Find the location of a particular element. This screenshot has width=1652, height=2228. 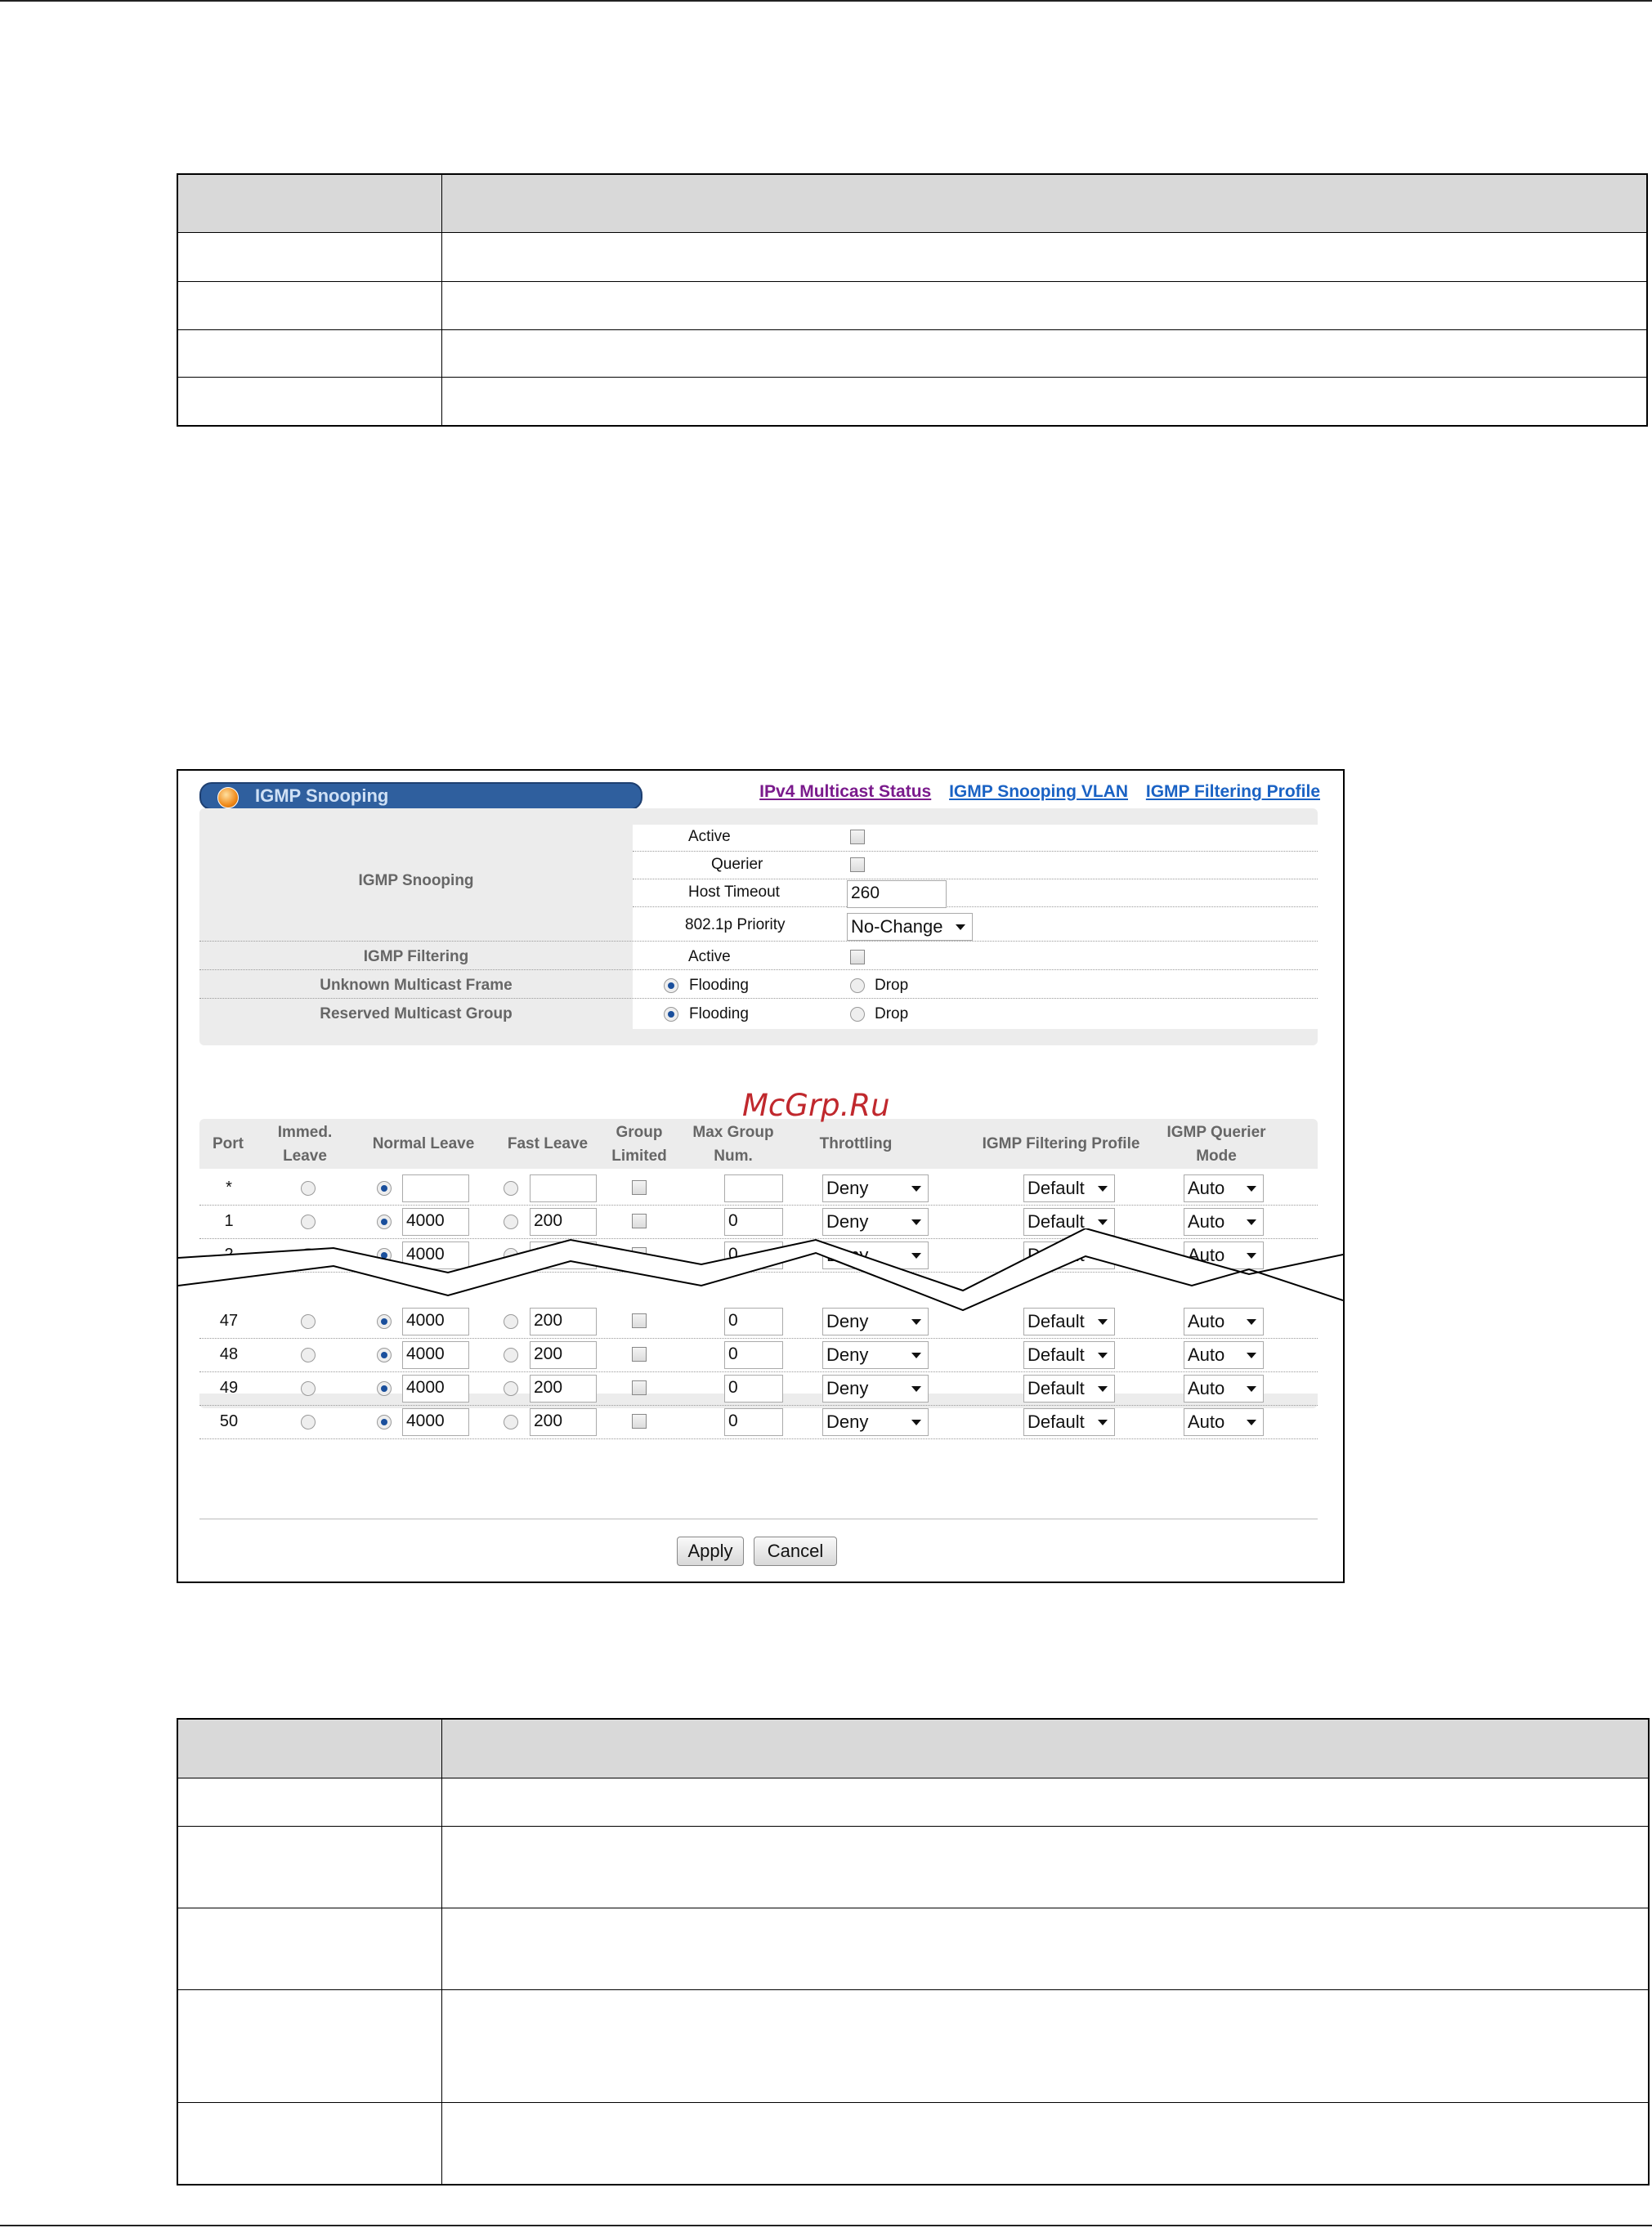

top-rule is located at coordinates (826, 1).